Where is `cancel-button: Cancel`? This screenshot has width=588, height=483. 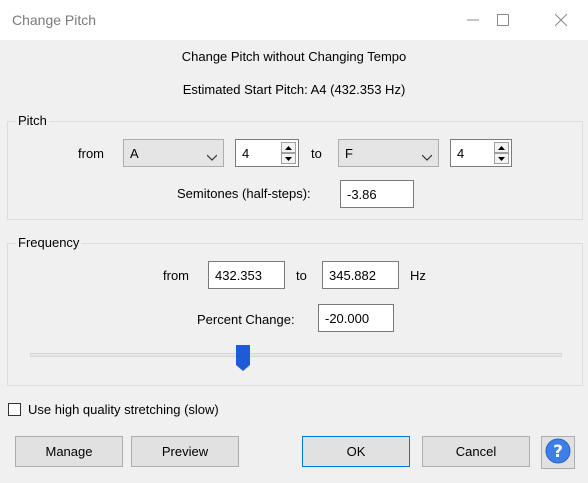 cancel-button: Cancel is located at coordinates (476, 451).